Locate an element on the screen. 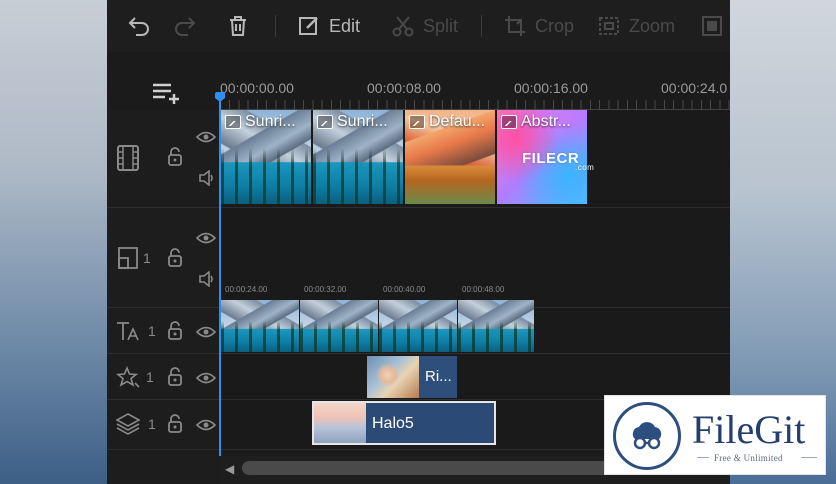 The width and height of the screenshot is (836, 484). mini-time-label: 00:00:40.00 is located at coordinates (404, 289).